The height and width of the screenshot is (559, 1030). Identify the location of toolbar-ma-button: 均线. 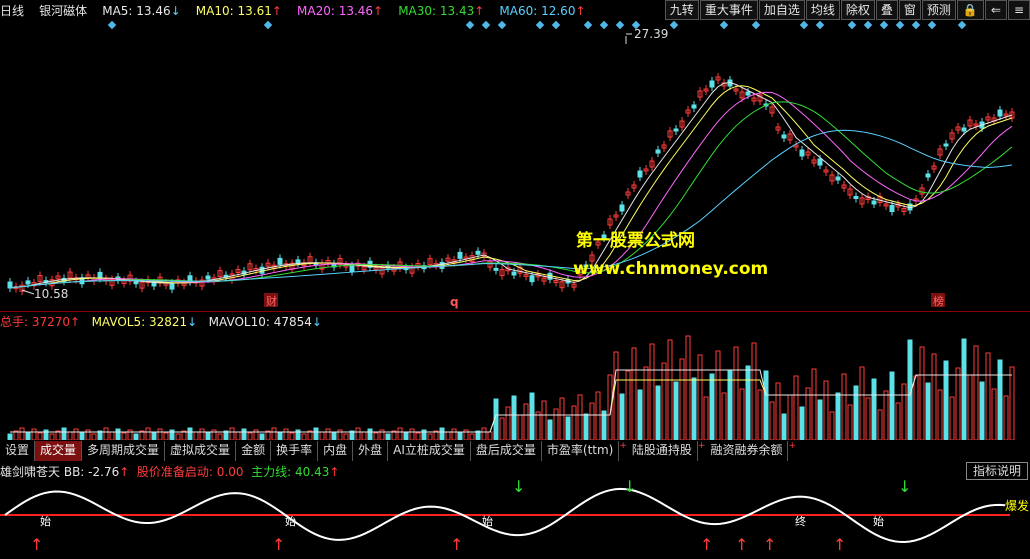
(822, 10).